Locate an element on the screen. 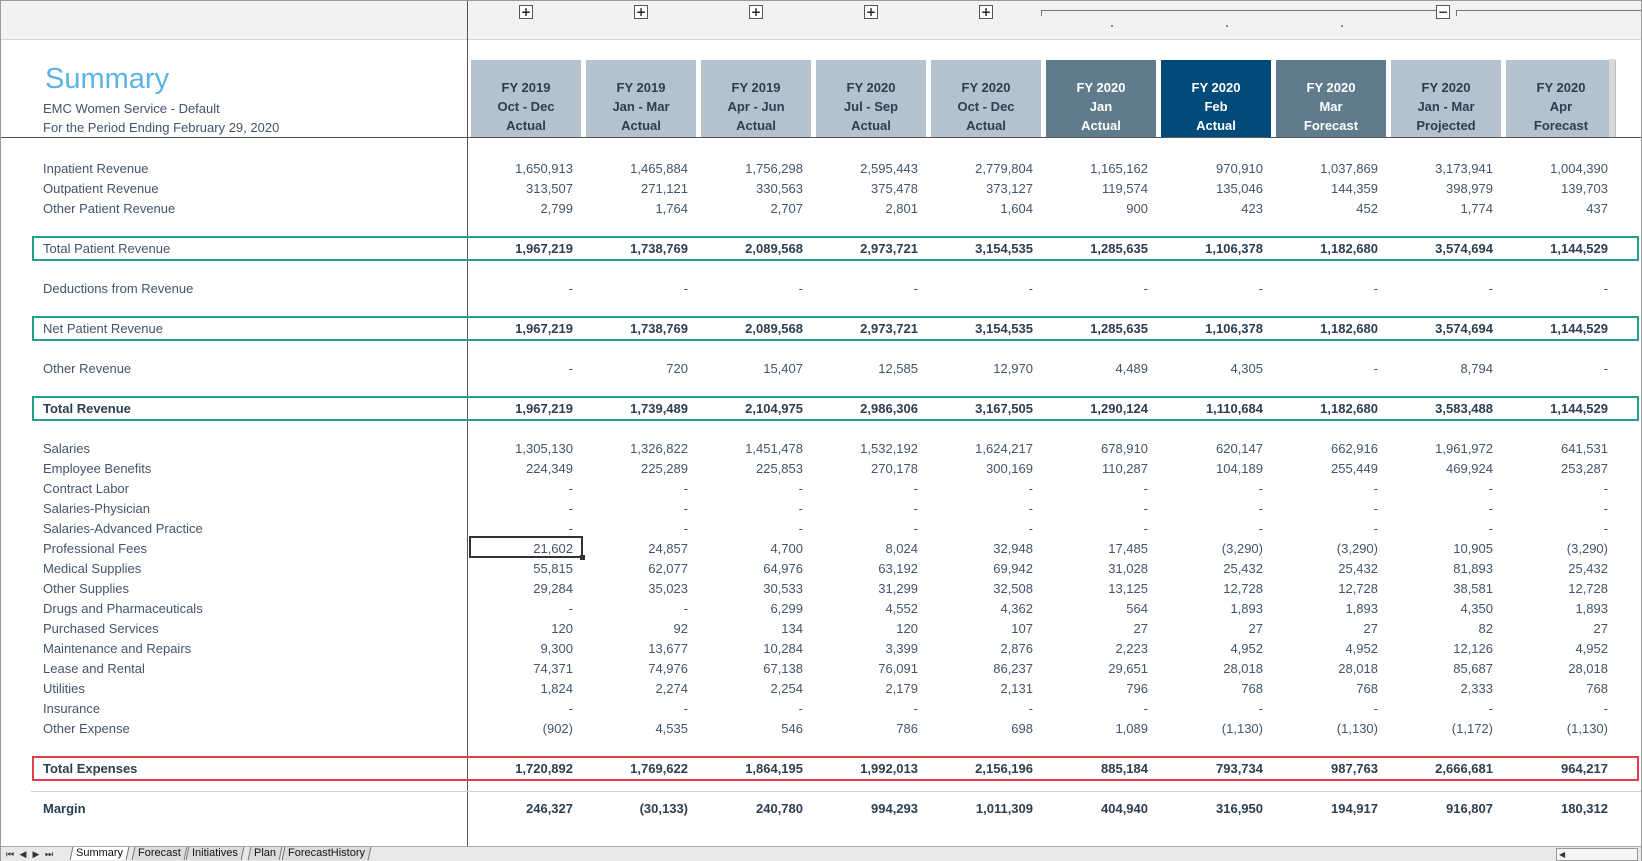 The height and width of the screenshot is (861, 1642). data-cell: 1,624,217 is located at coordinates (982, 448).